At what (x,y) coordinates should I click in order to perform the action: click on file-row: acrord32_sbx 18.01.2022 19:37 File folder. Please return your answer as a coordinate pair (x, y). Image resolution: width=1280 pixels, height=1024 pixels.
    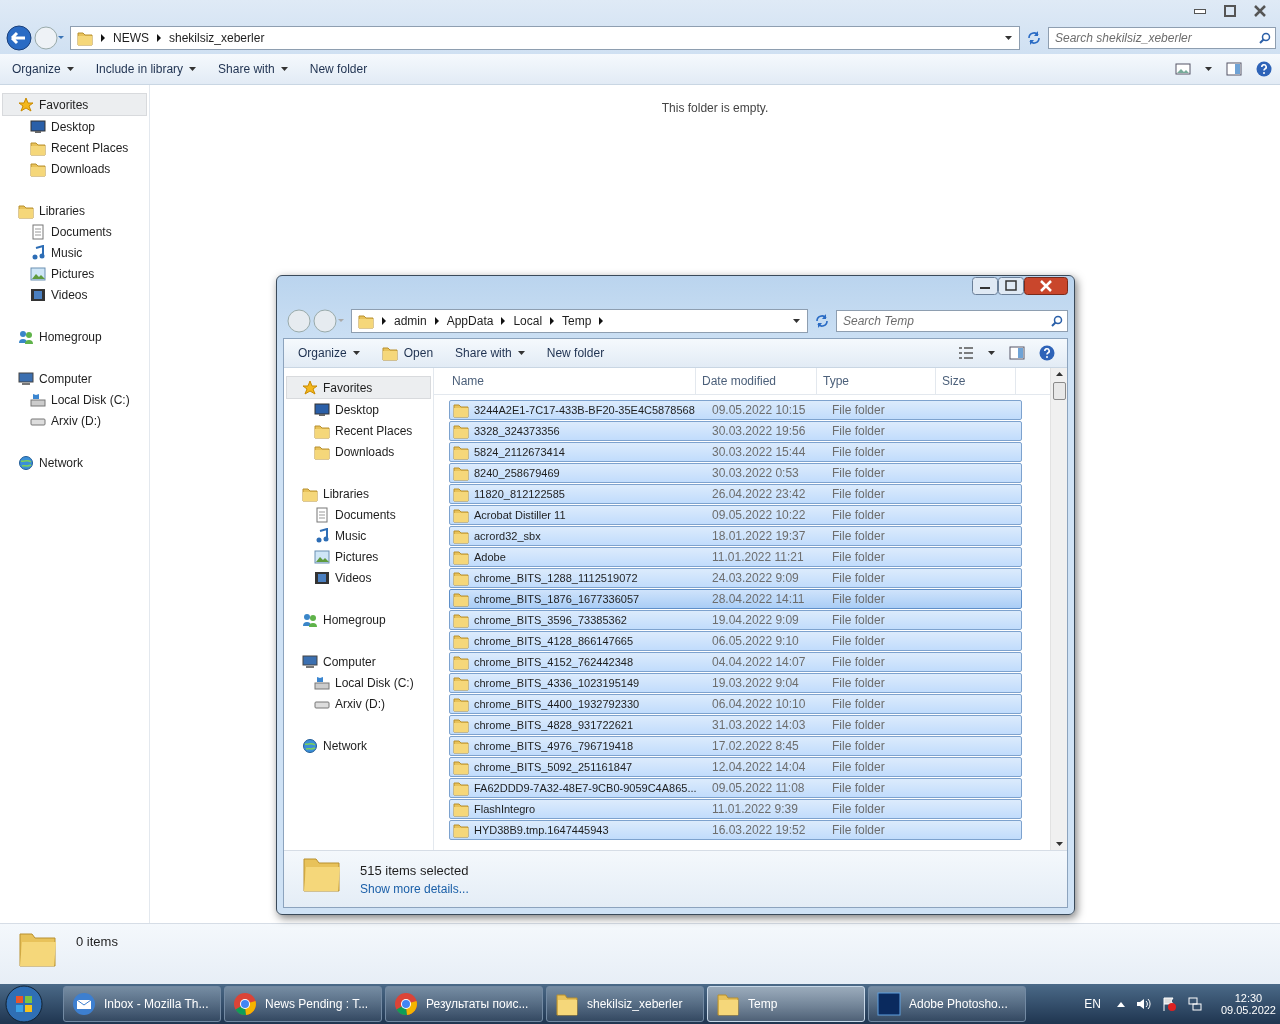
    Looking at the image, I should click on (735, 536).